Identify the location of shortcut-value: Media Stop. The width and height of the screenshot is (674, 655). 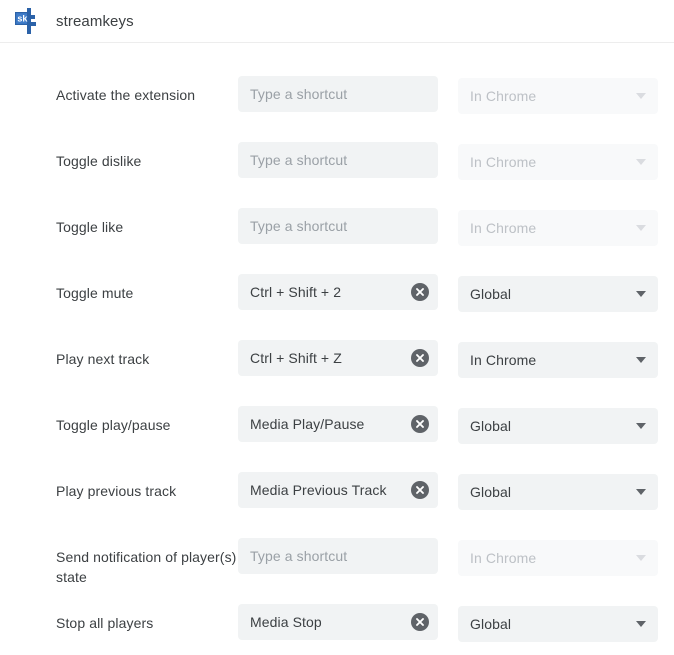
(286, 622).